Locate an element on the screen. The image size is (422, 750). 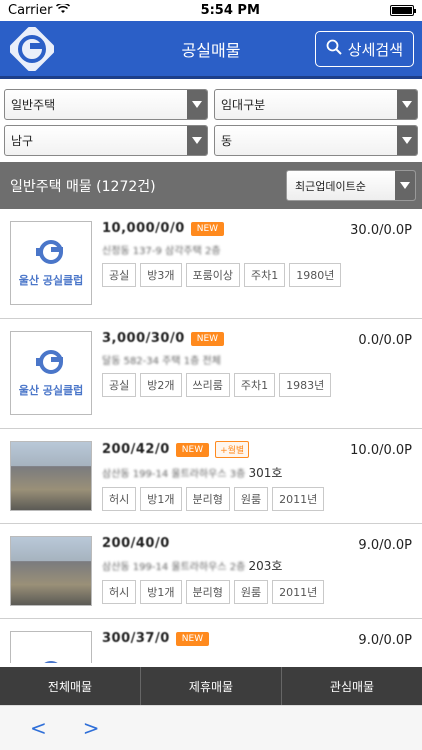
bottom-tab-bar: 전체매물 제휴매물 관심매물 is located at coordinates (211, 686).